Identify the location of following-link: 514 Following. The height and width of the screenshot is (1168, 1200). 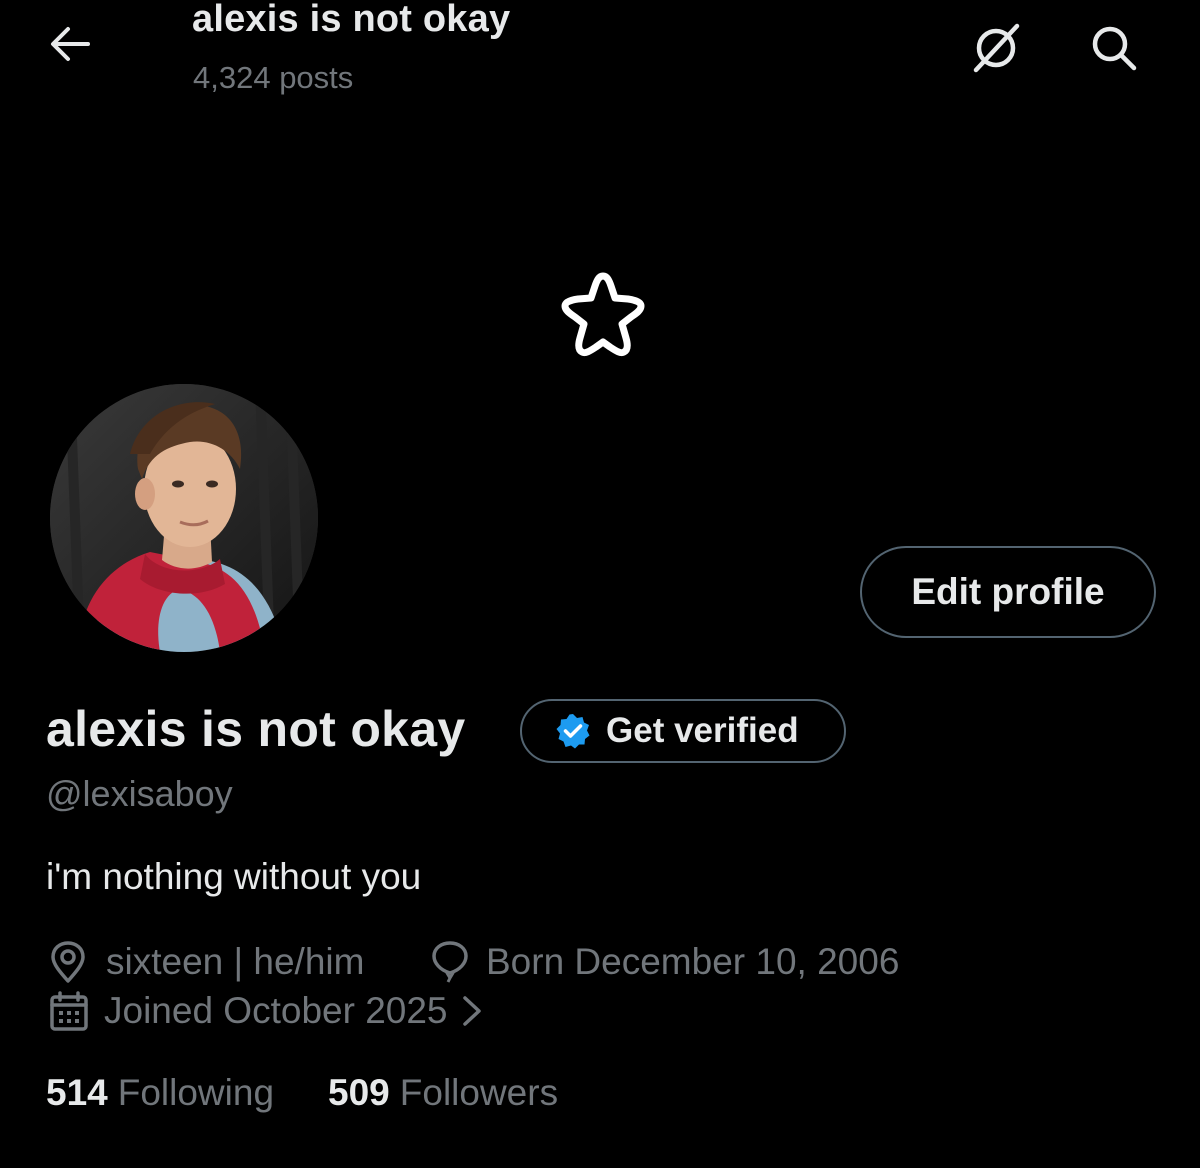
(160, 1093).